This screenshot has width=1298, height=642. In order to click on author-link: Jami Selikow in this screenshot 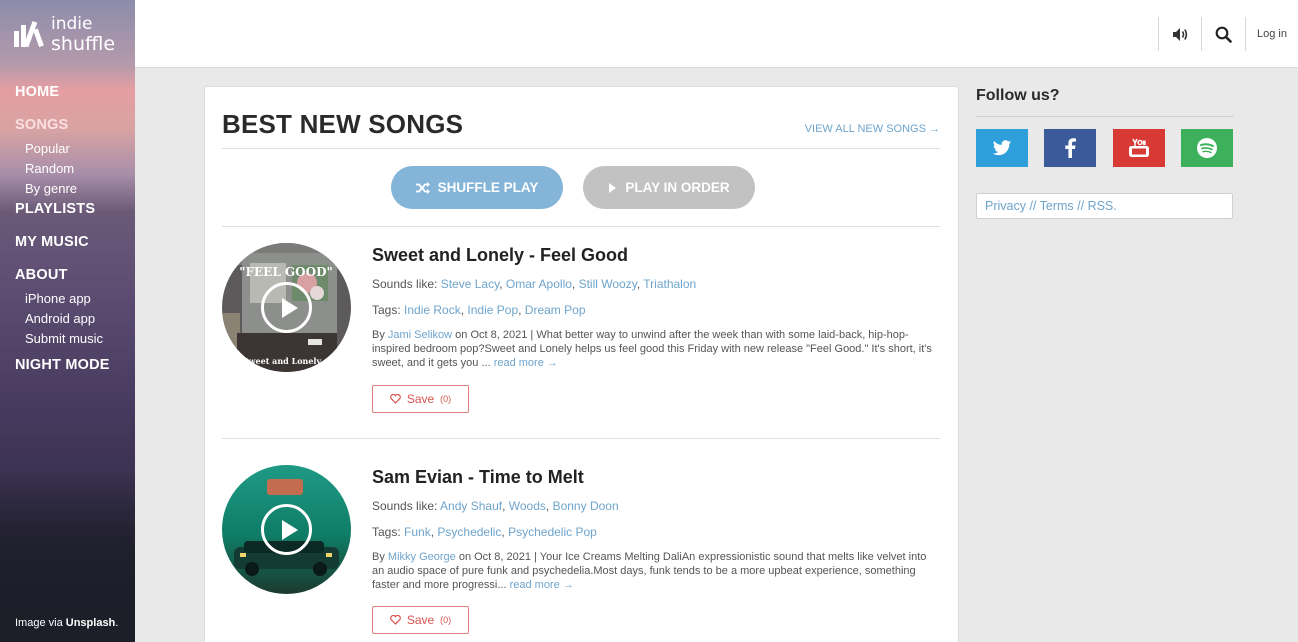, I will do `click(420, 335)`.